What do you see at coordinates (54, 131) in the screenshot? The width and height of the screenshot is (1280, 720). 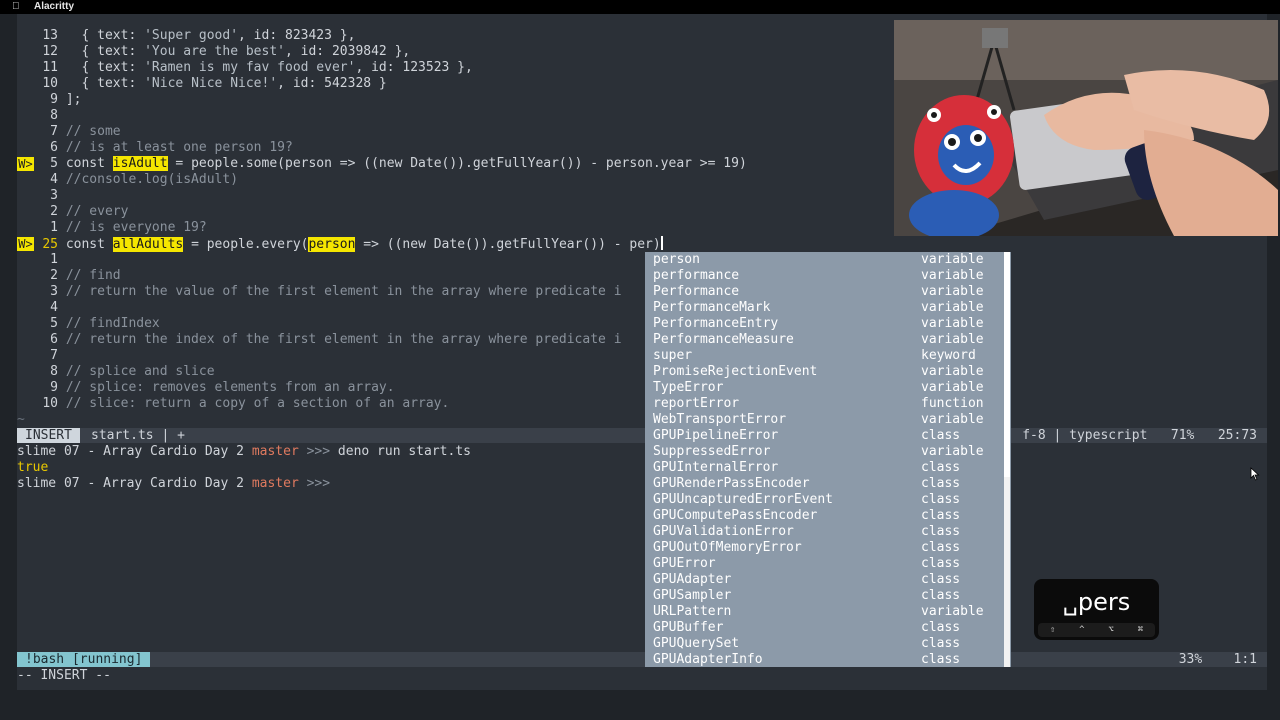 I see `line-number: 7` at bounding box center [54, 131].